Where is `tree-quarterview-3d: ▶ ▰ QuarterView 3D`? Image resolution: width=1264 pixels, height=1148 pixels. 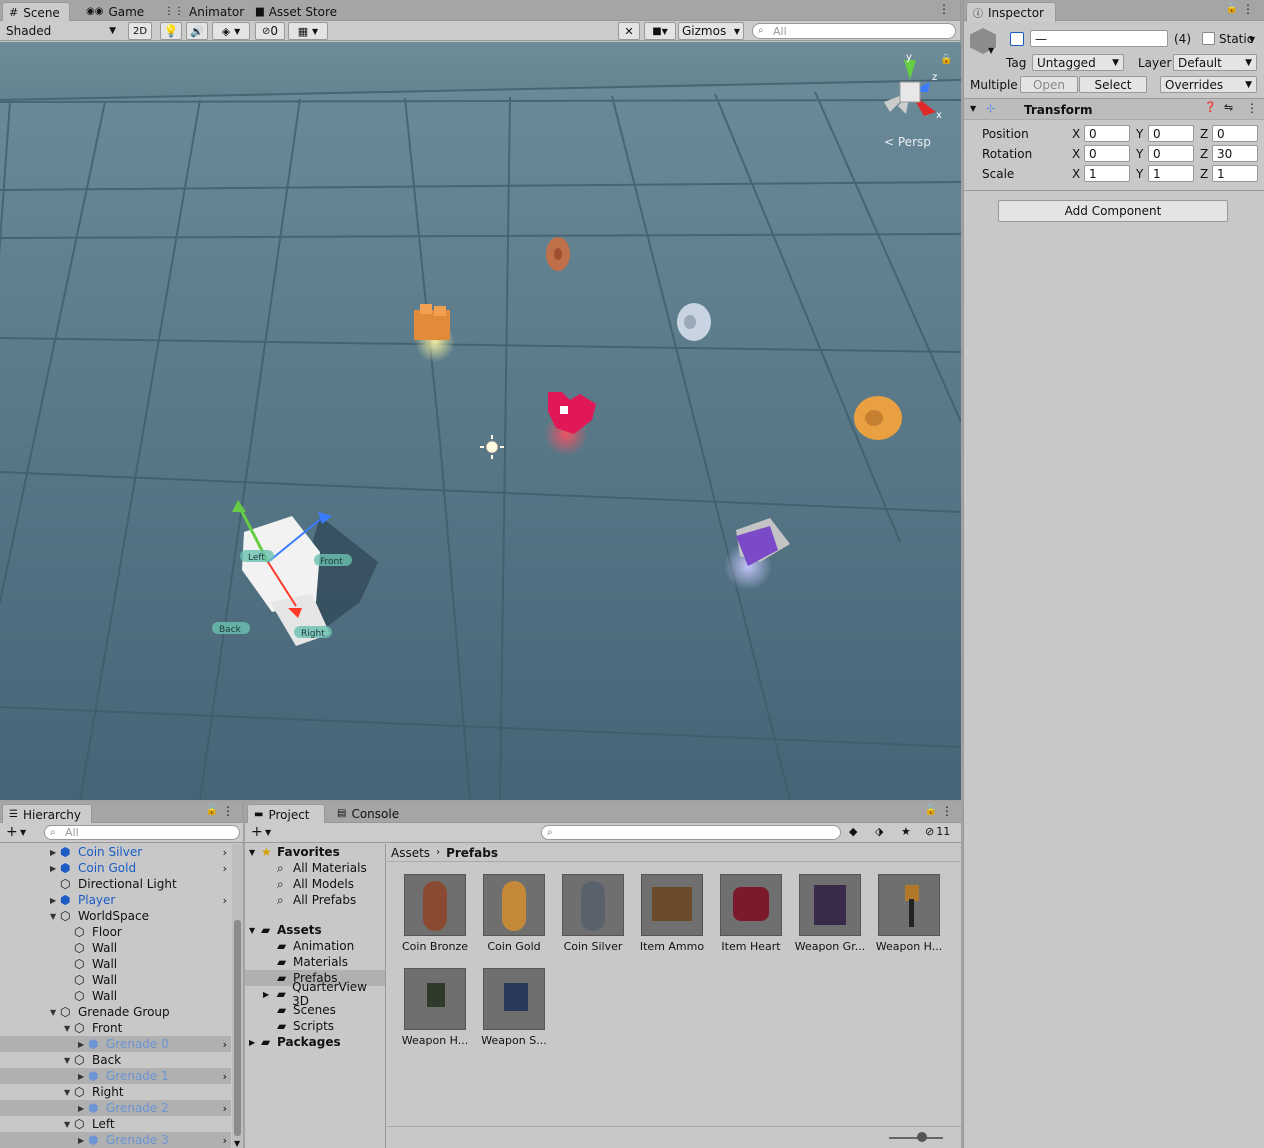
tree-quarterview-3d: ▶ ▰ QuarterView 3D is located at coordinates (324, 994).